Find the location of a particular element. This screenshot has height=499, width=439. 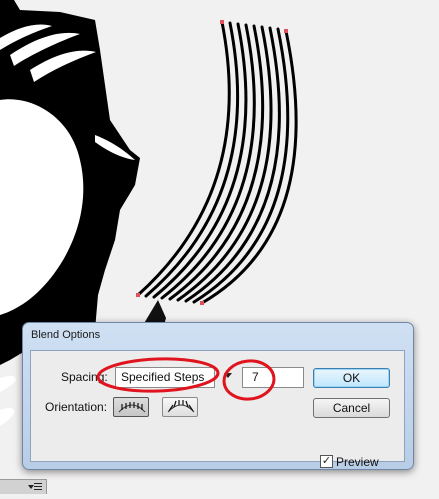

panel-menu-icon is located at coordinates (38, 486).